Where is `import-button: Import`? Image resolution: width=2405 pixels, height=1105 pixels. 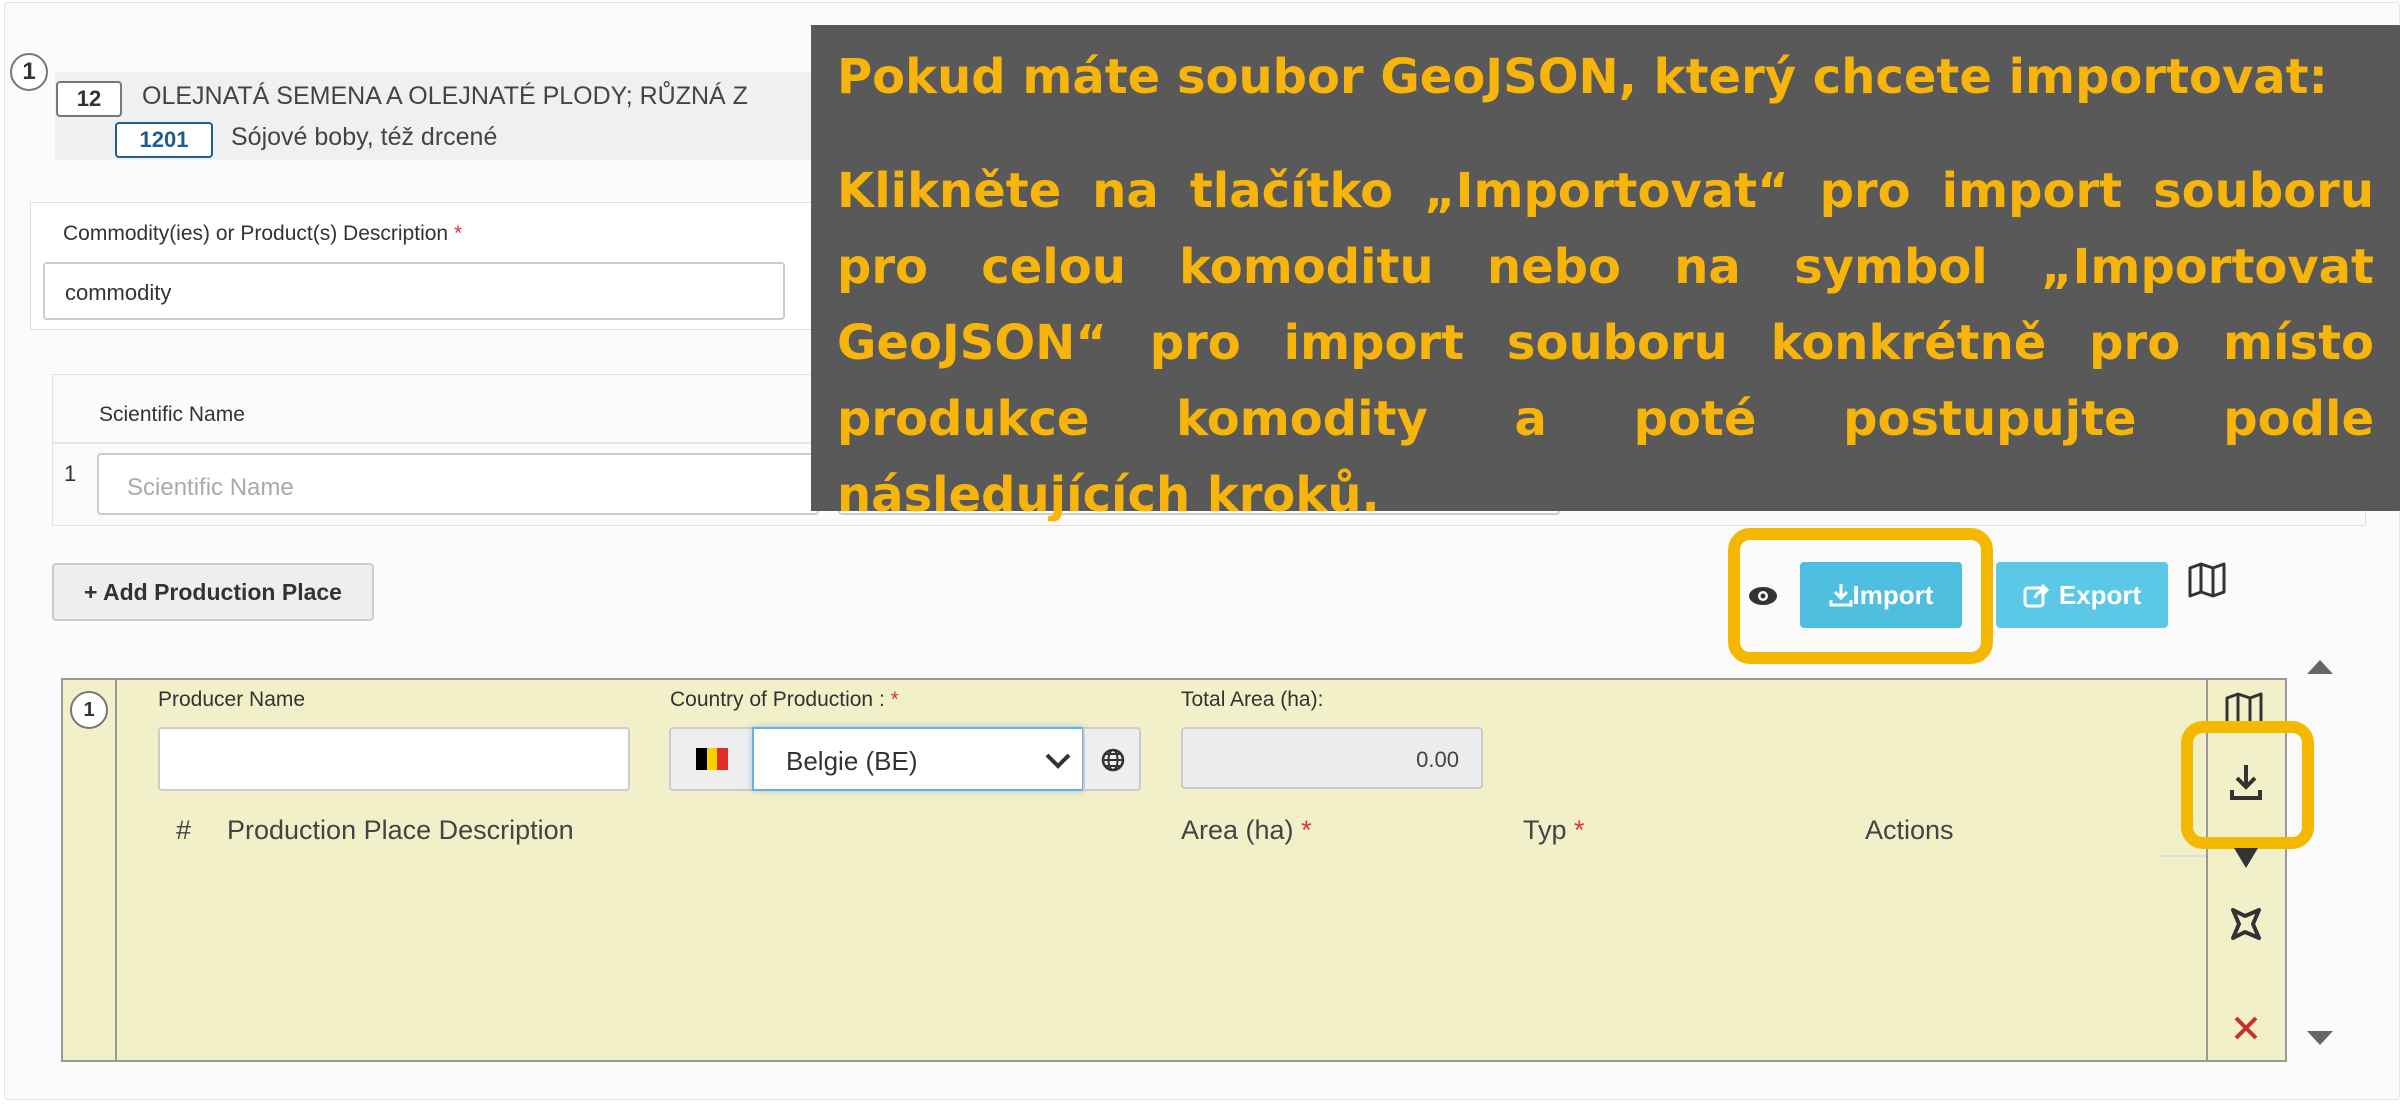
import-button: Import is located at coordinates (1881, 595).